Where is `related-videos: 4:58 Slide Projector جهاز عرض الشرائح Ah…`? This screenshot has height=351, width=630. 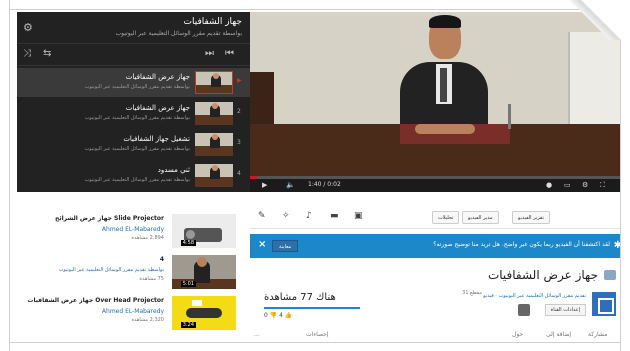 related-videos: 4:58 Slide Projector جهاز عرض الشرائح Ah… is located at coordinates (132, 274).